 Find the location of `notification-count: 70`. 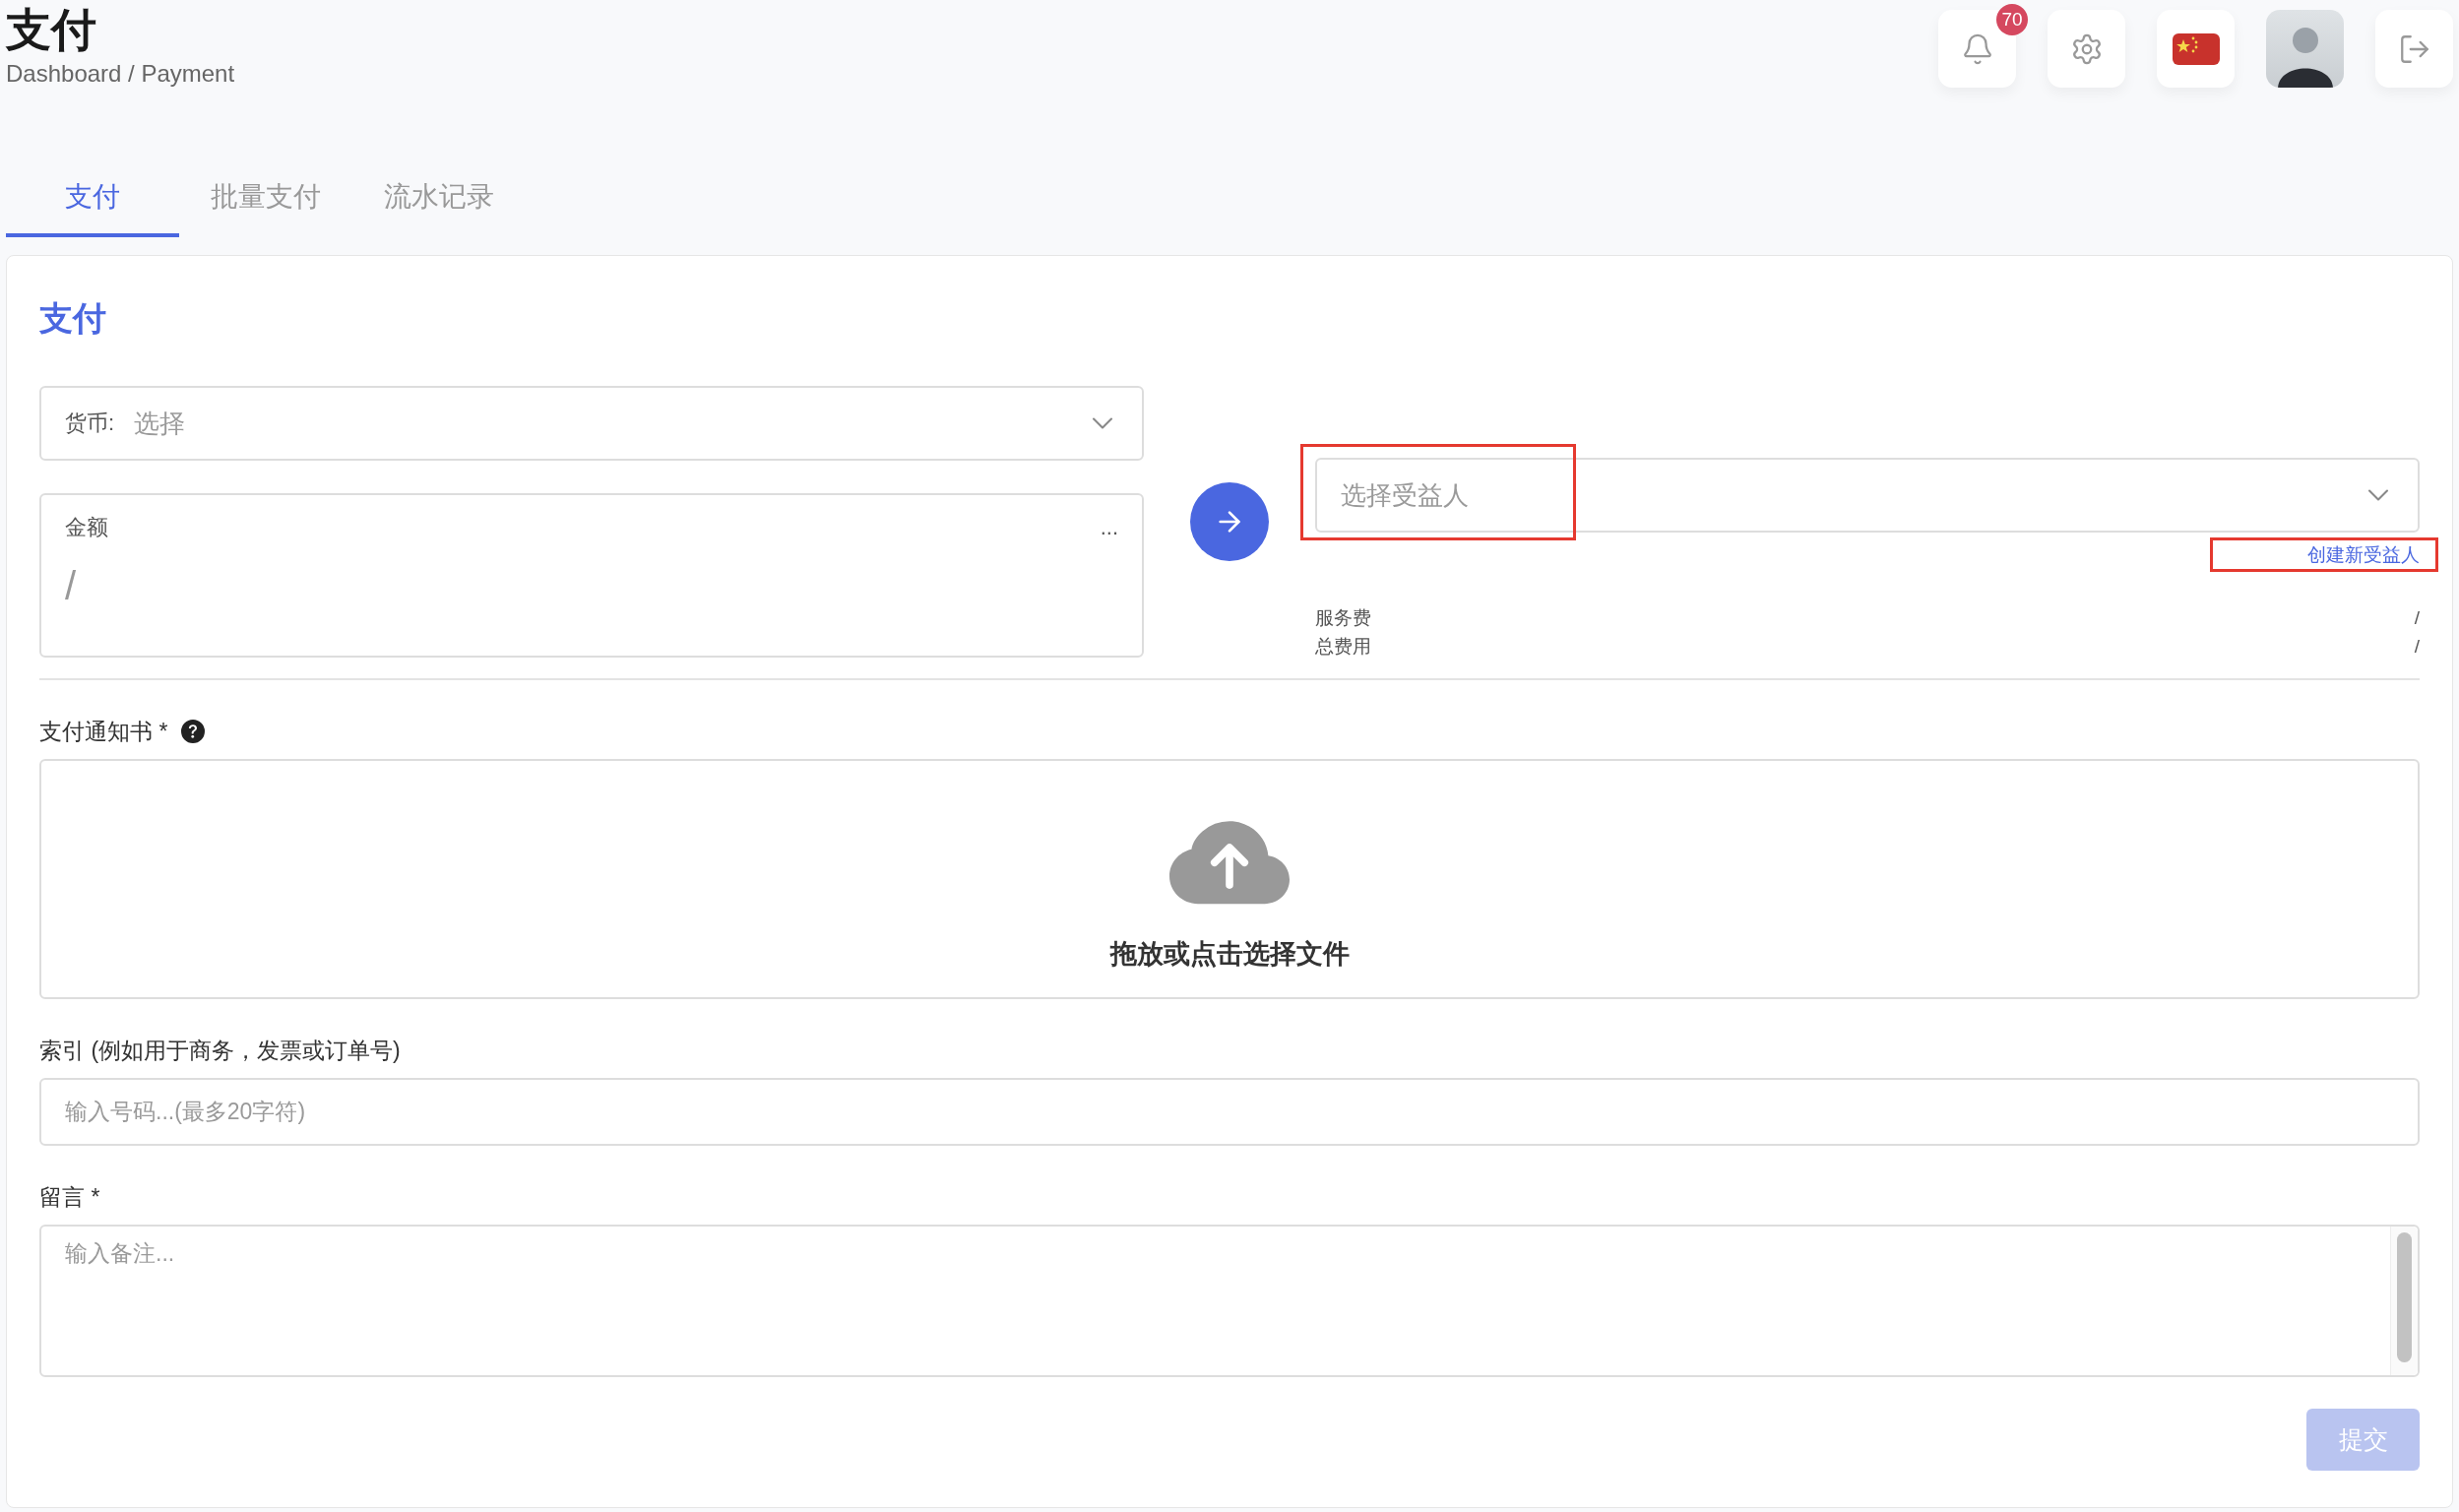

notification-count: 70 is located at coordinates (2012, 19).